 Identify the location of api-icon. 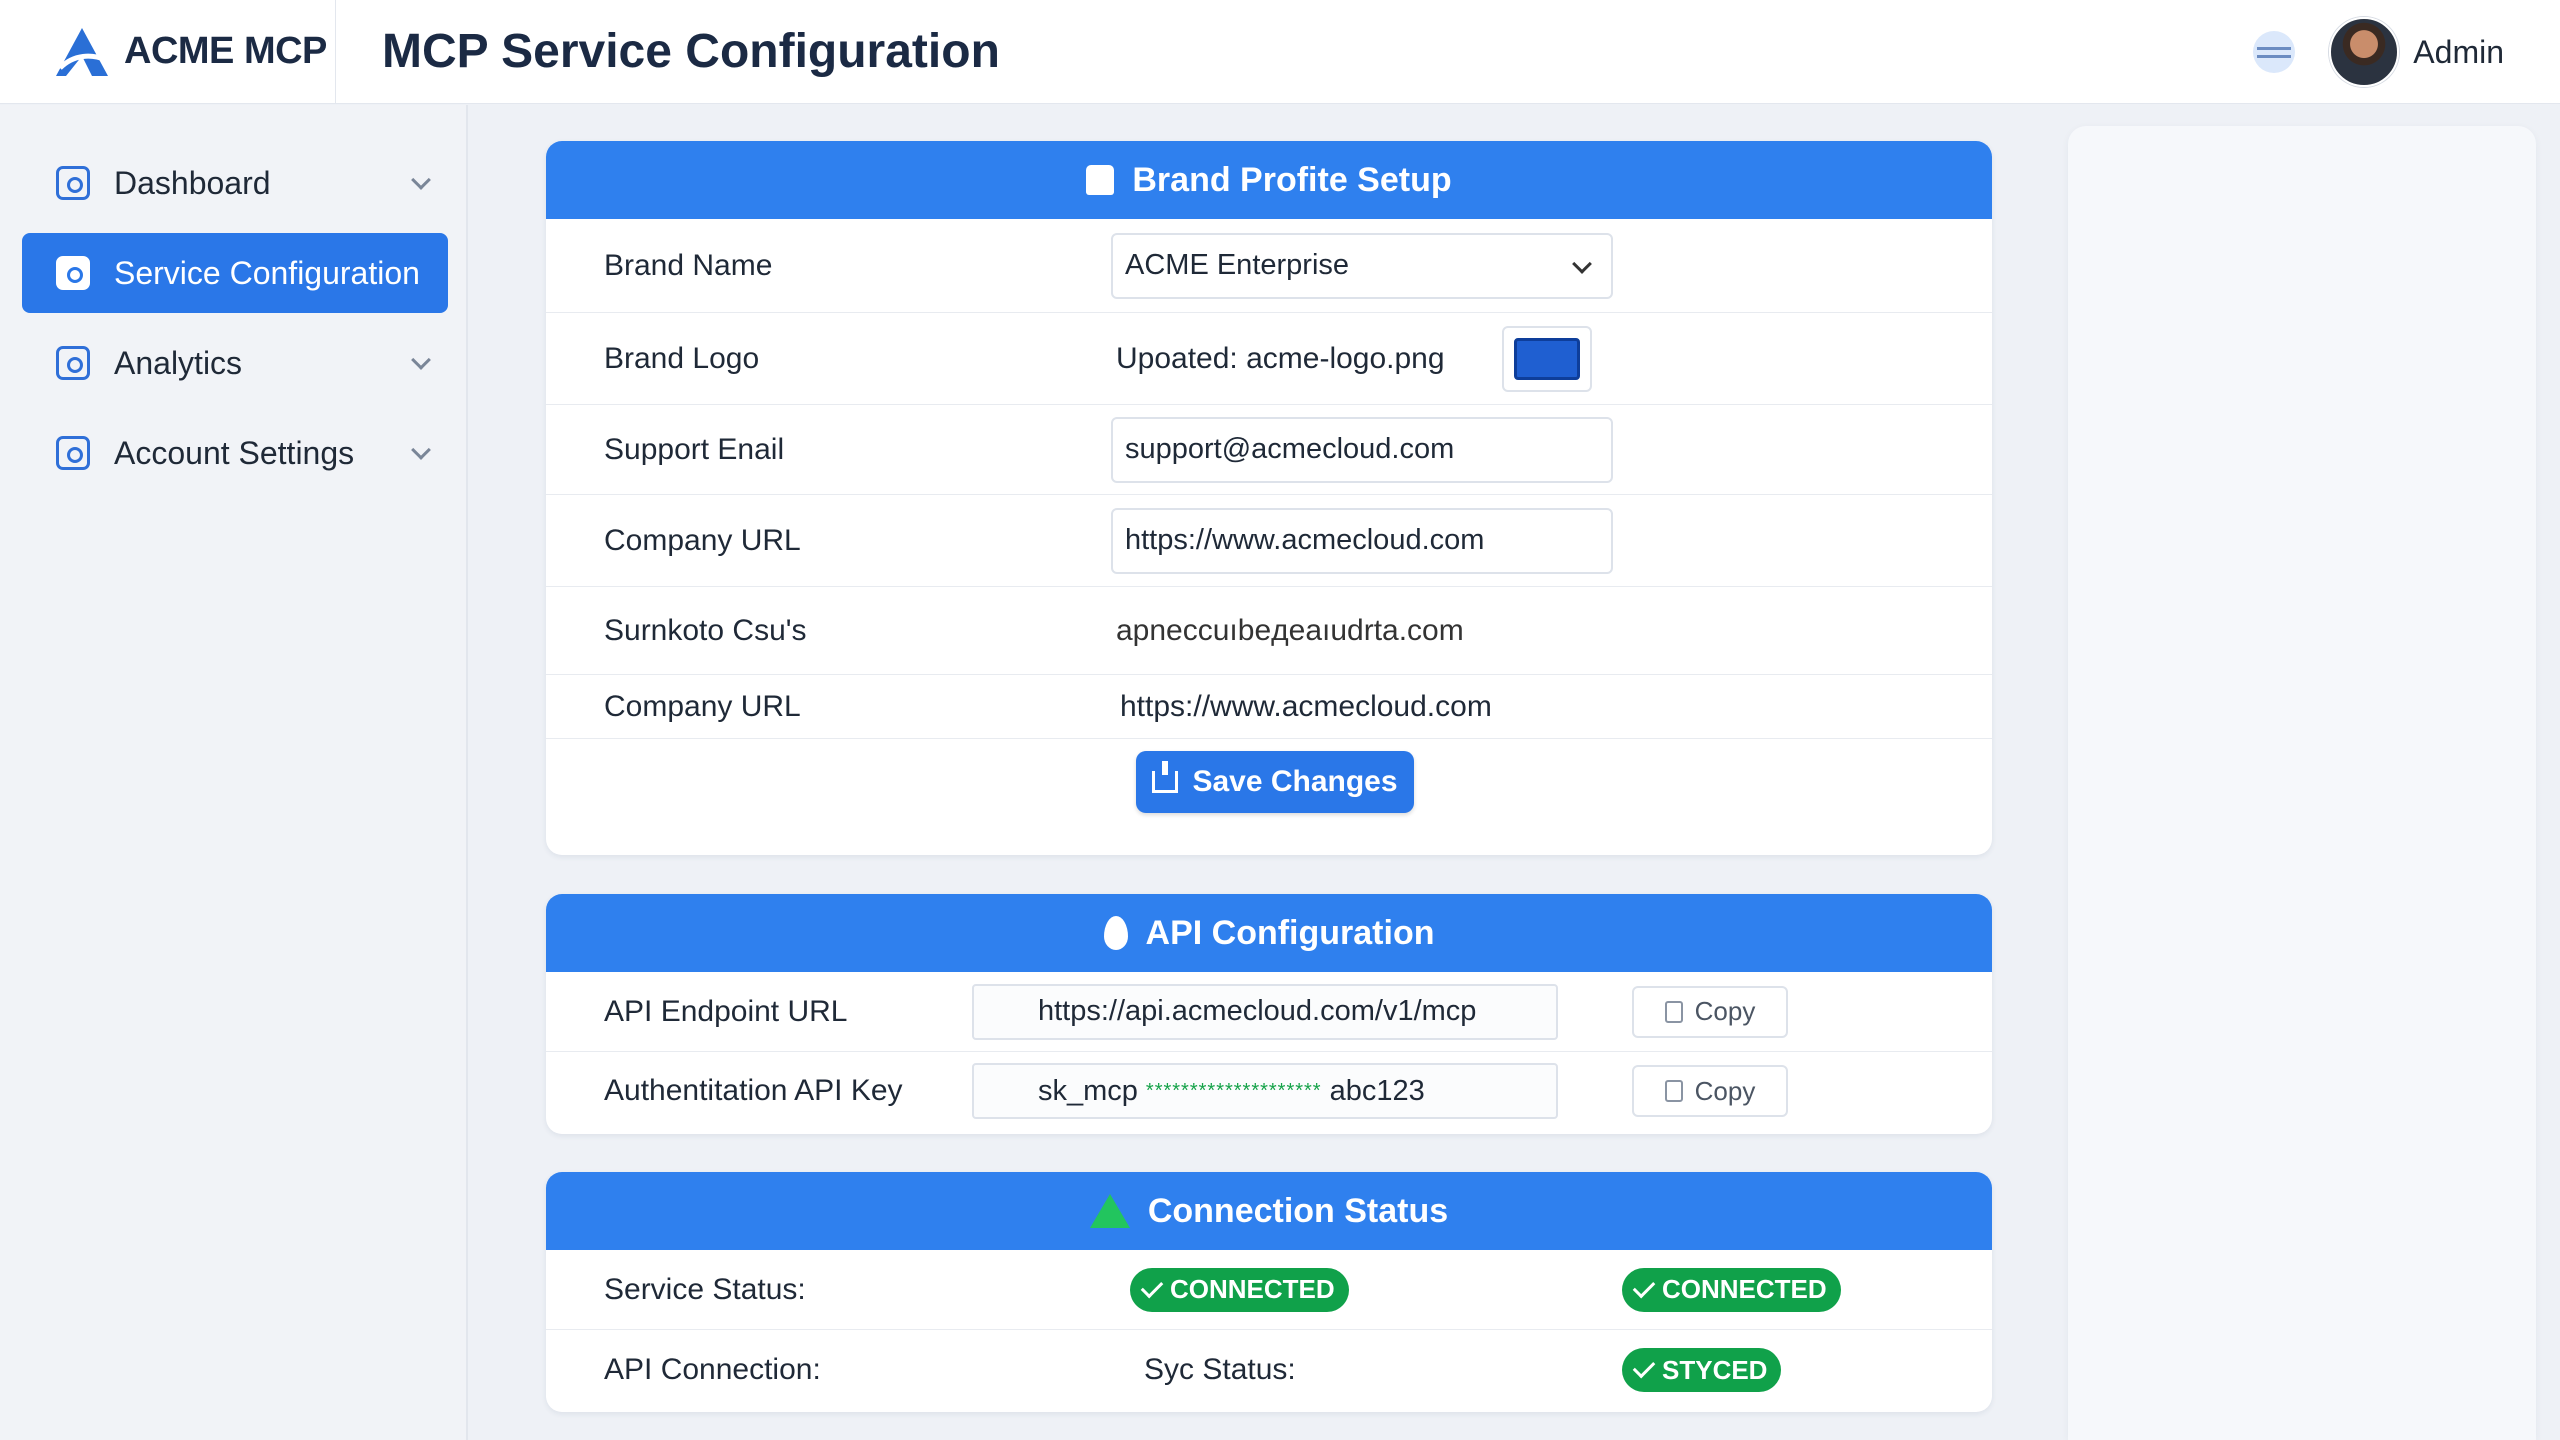
(1115, 933).